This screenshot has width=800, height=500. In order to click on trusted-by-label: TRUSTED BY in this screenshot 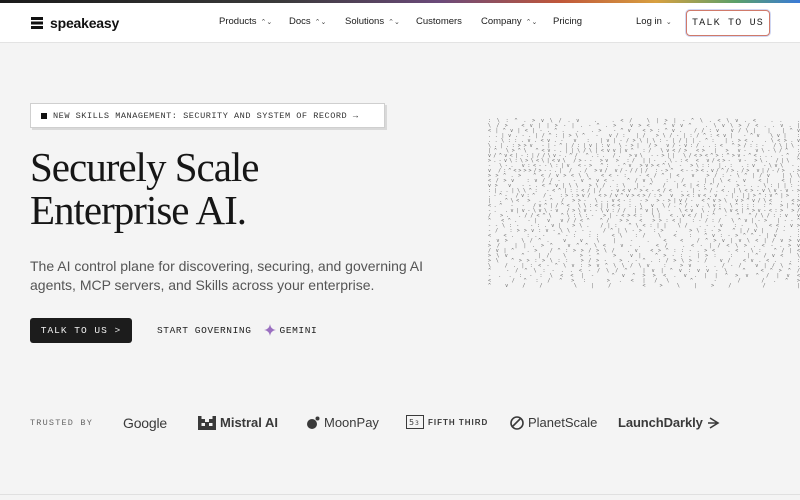, I will do `click(62, 423)`.